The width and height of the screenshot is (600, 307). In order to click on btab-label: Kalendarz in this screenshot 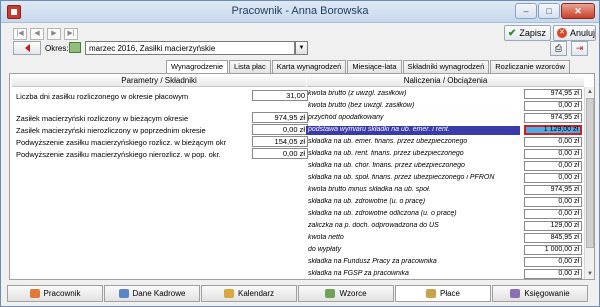, I will do `click(256, 293)`.